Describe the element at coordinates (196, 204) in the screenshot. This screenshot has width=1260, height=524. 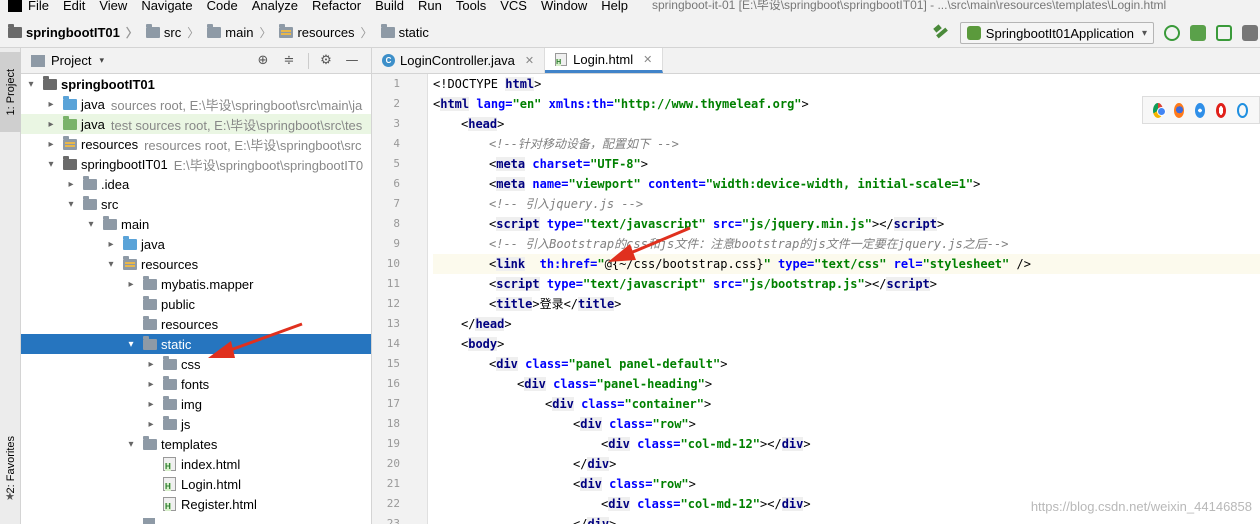
I see `tree-item-src: ▾ src` at that location.